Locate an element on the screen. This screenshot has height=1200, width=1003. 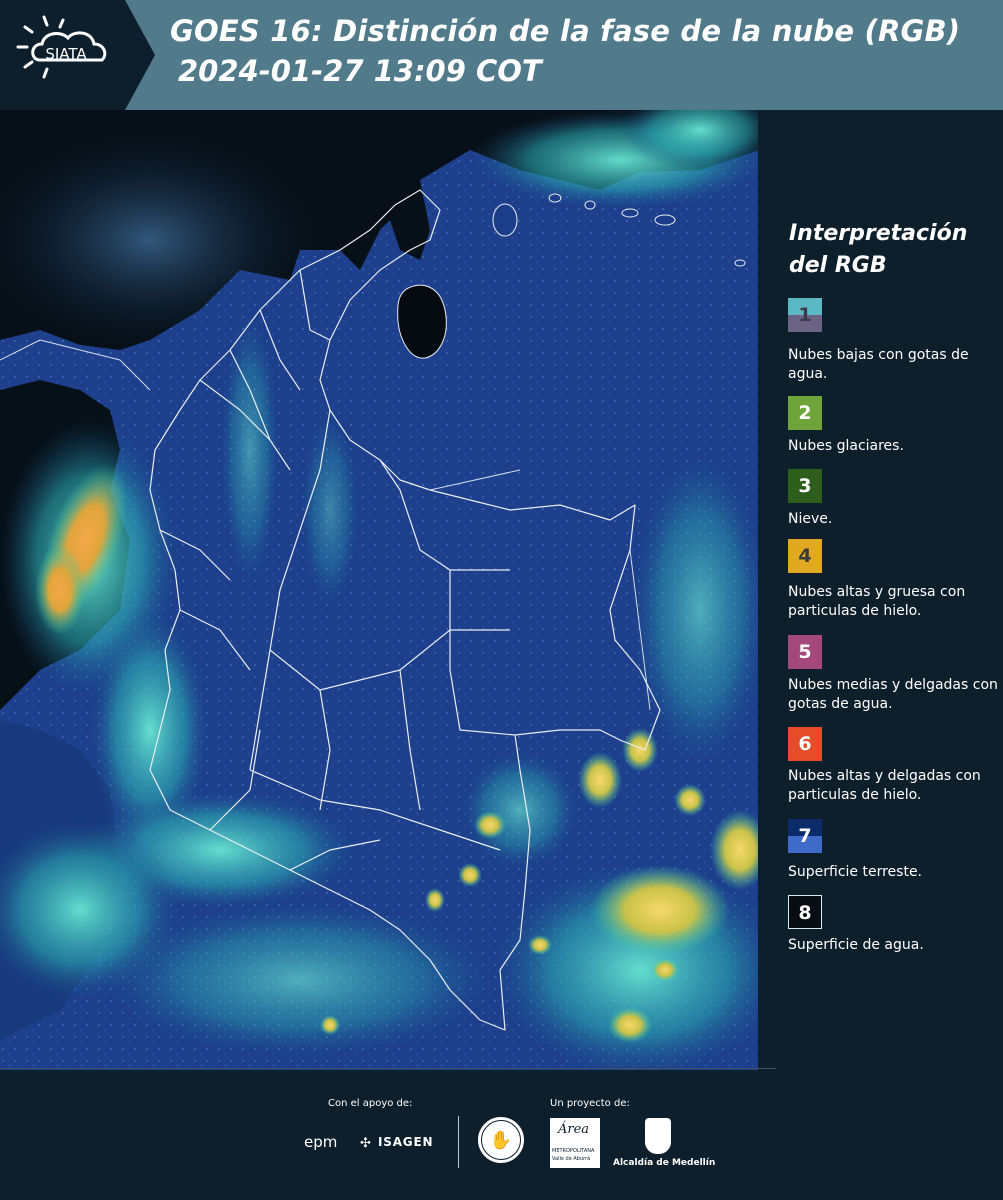
footer-divider is located at coordinates (388, 1068).